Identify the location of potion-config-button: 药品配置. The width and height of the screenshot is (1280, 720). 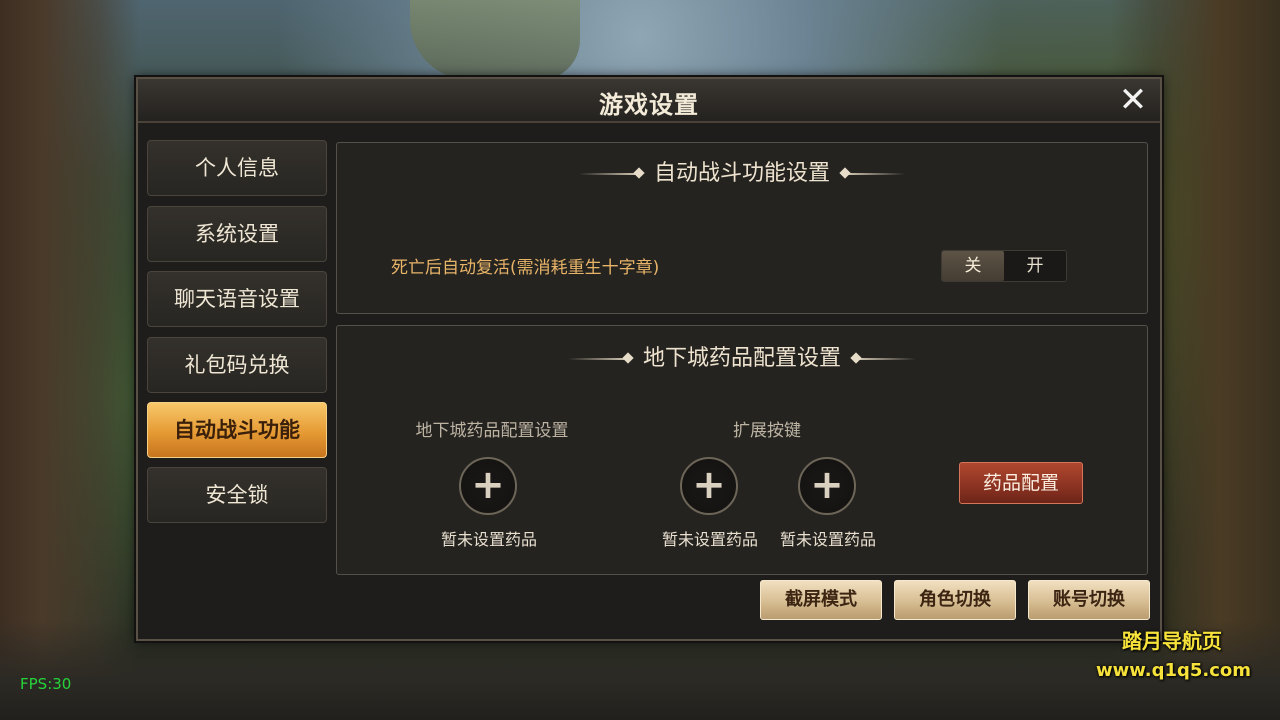
(1021, 483).